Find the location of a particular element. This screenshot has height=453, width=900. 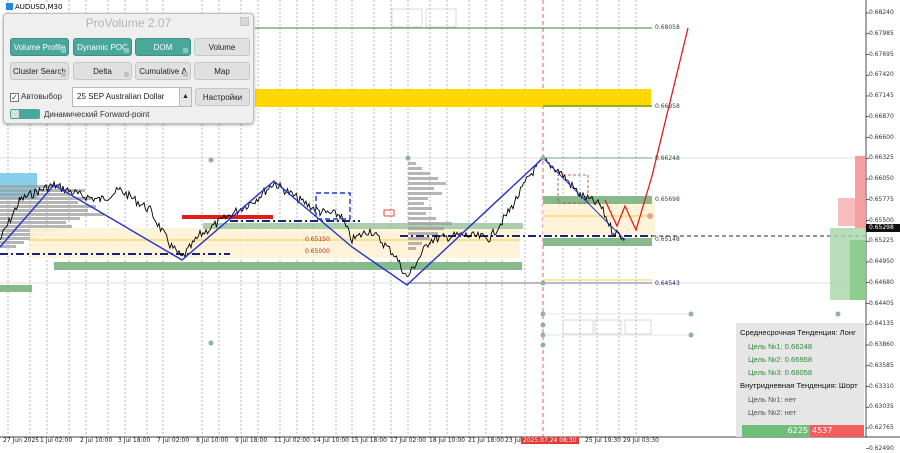

forward-point-toggle: Динамический Forward-point is located at coordinates (79, 114).